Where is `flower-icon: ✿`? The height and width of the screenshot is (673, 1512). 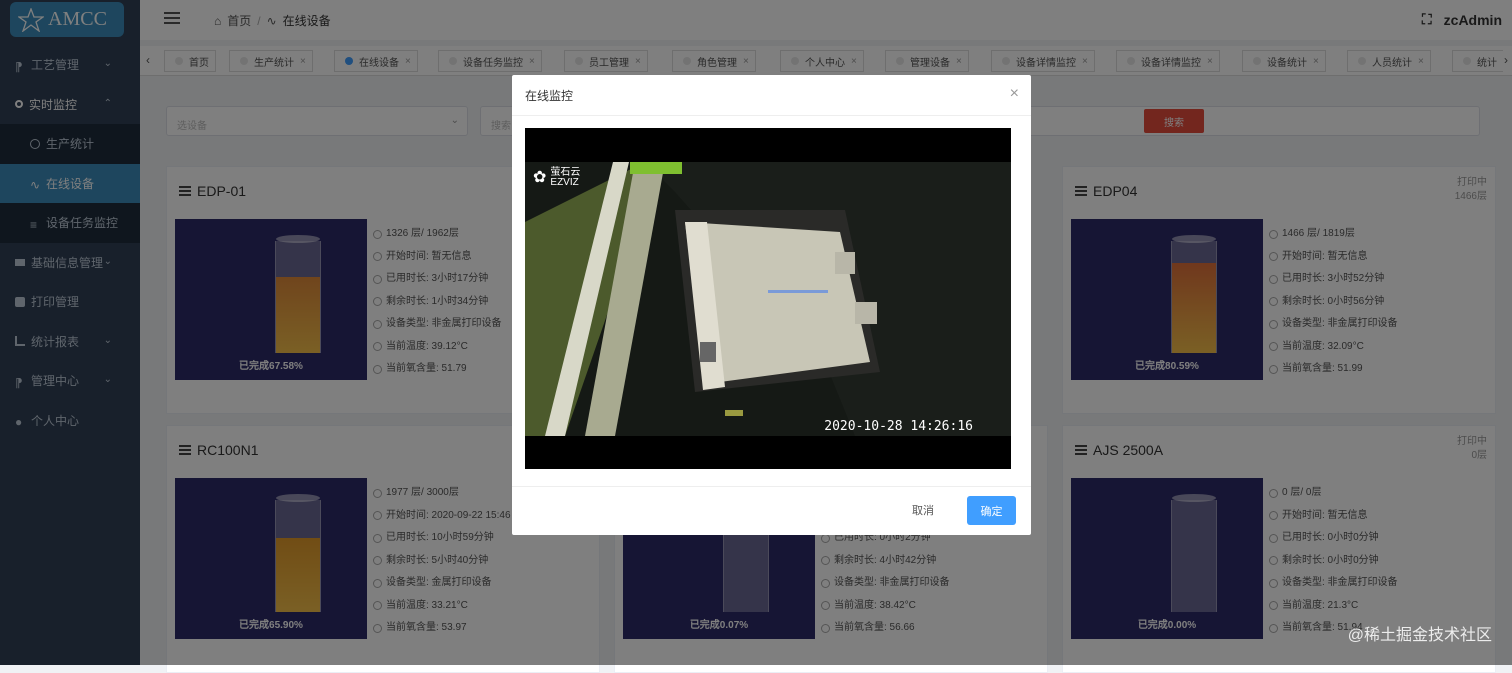 flower-icon: ✿ is located at coordinates (539, 178).